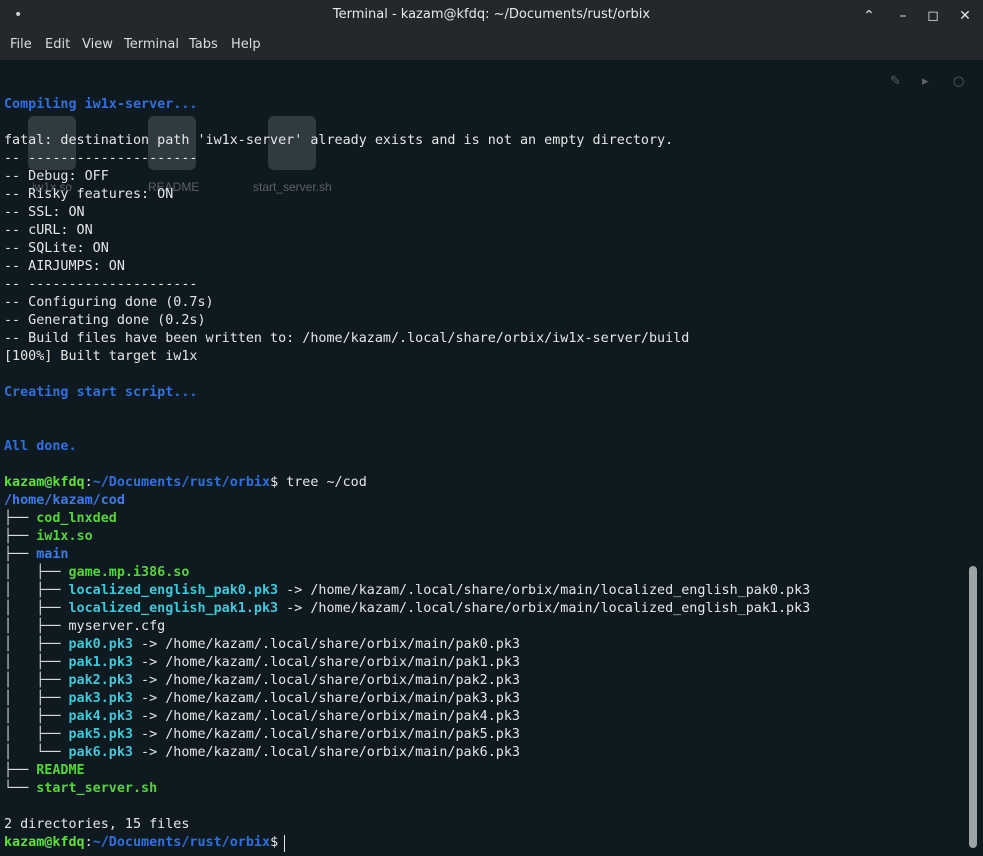 The height and width of the screenshot is (856, 983). I want to click on menu-bar: File Edit View Terminal Tabs Help, so click(491, 46).